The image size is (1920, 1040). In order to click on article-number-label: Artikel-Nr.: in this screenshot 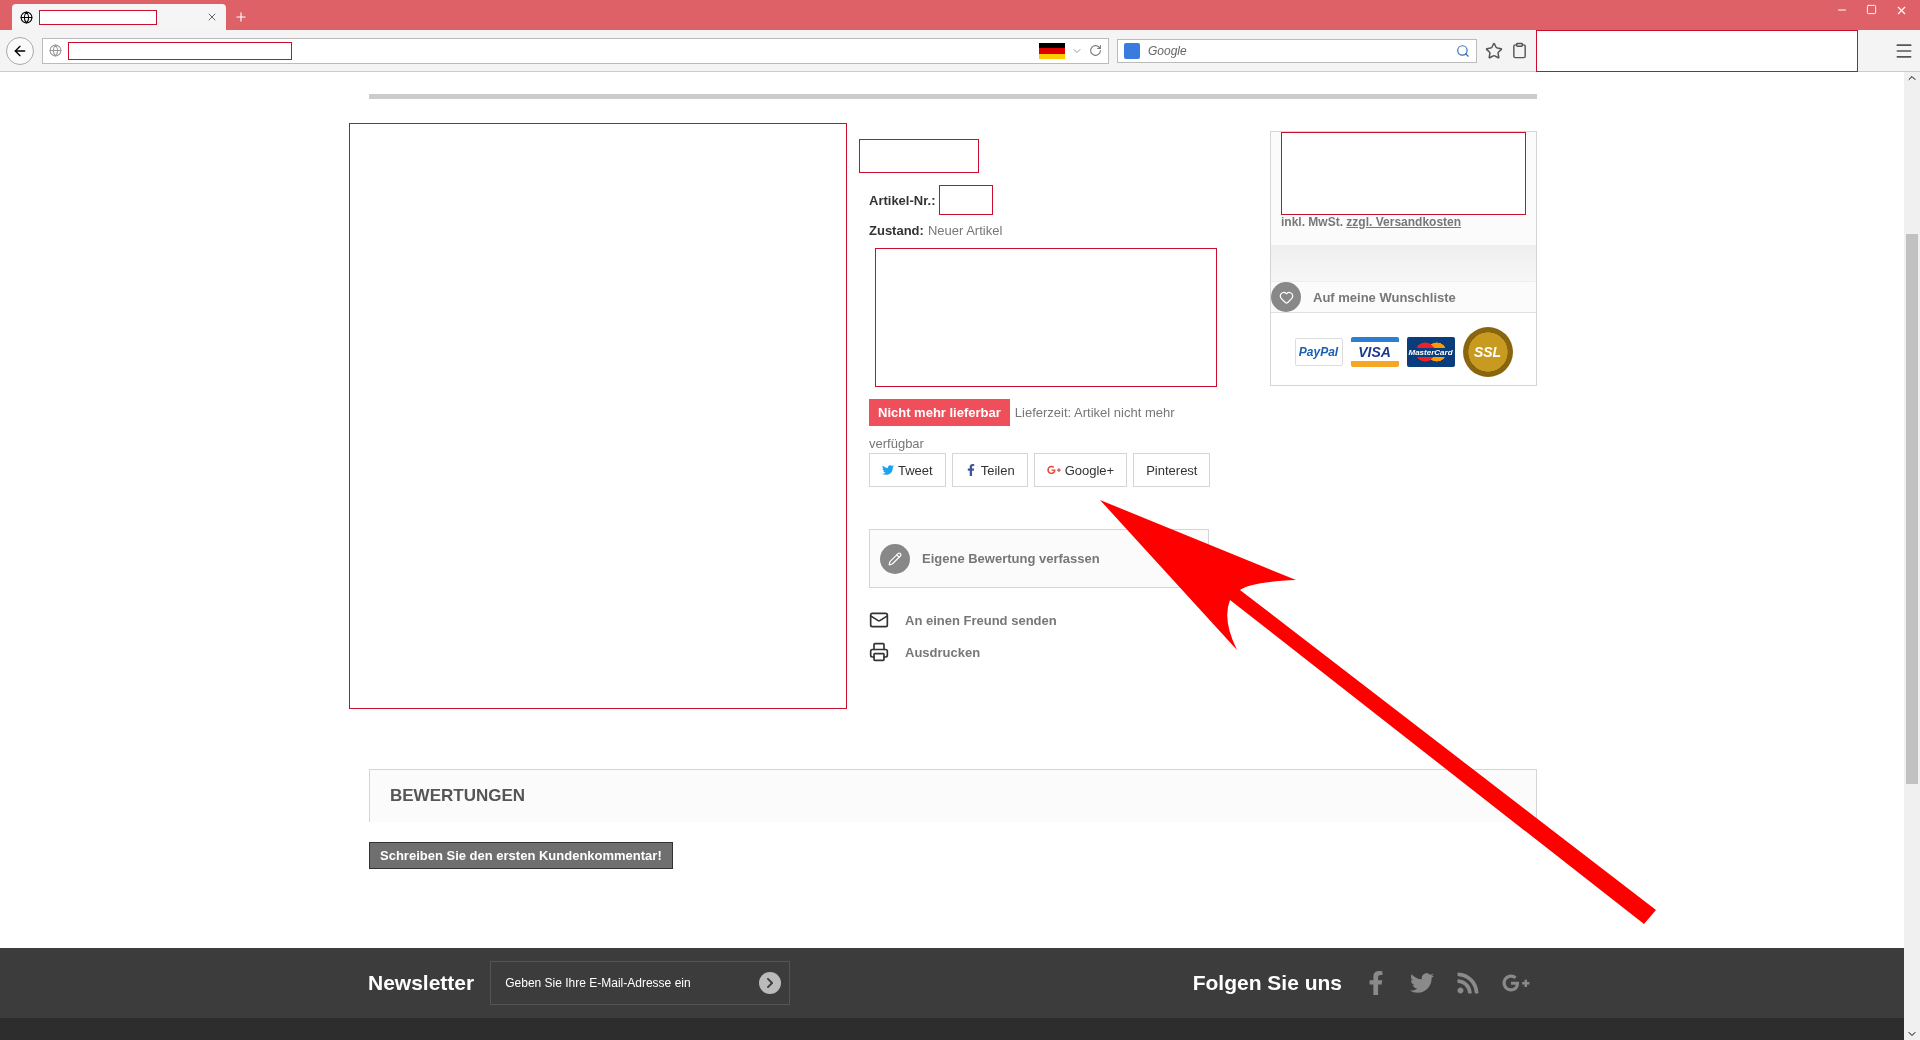, I will do `click(902, 200)`.